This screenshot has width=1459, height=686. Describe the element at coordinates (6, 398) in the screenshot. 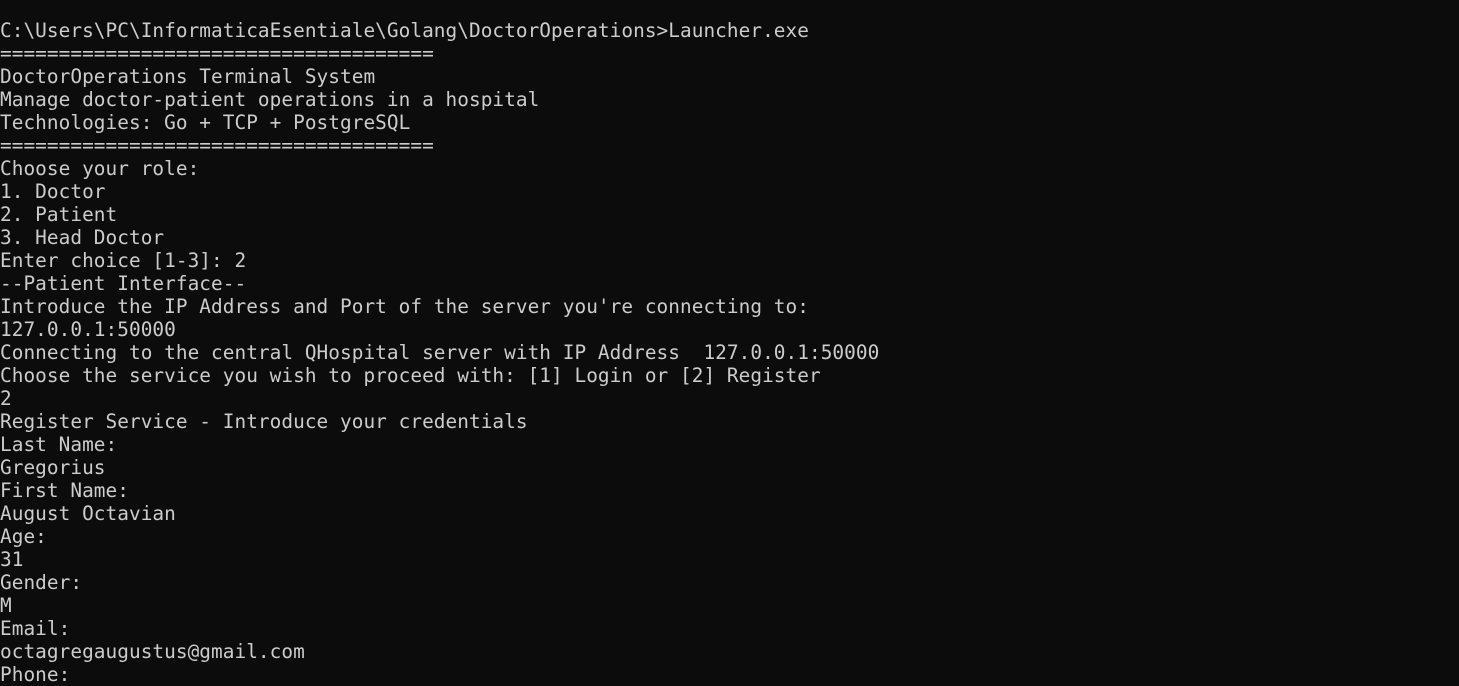

I see `service-input: 2` at that location.